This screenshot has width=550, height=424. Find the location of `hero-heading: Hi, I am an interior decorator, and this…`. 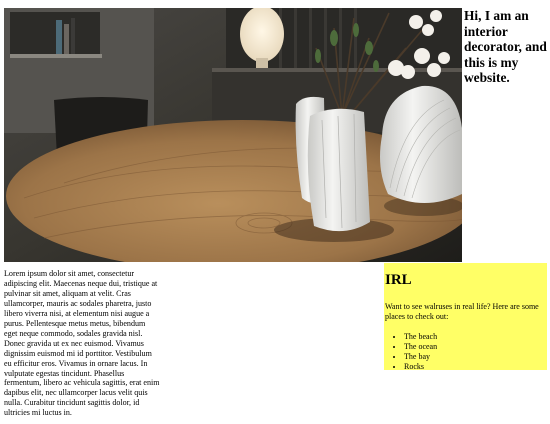

hero-heading: Hi, I am an interior decorator, and this… is located at coordinates (505, 46).